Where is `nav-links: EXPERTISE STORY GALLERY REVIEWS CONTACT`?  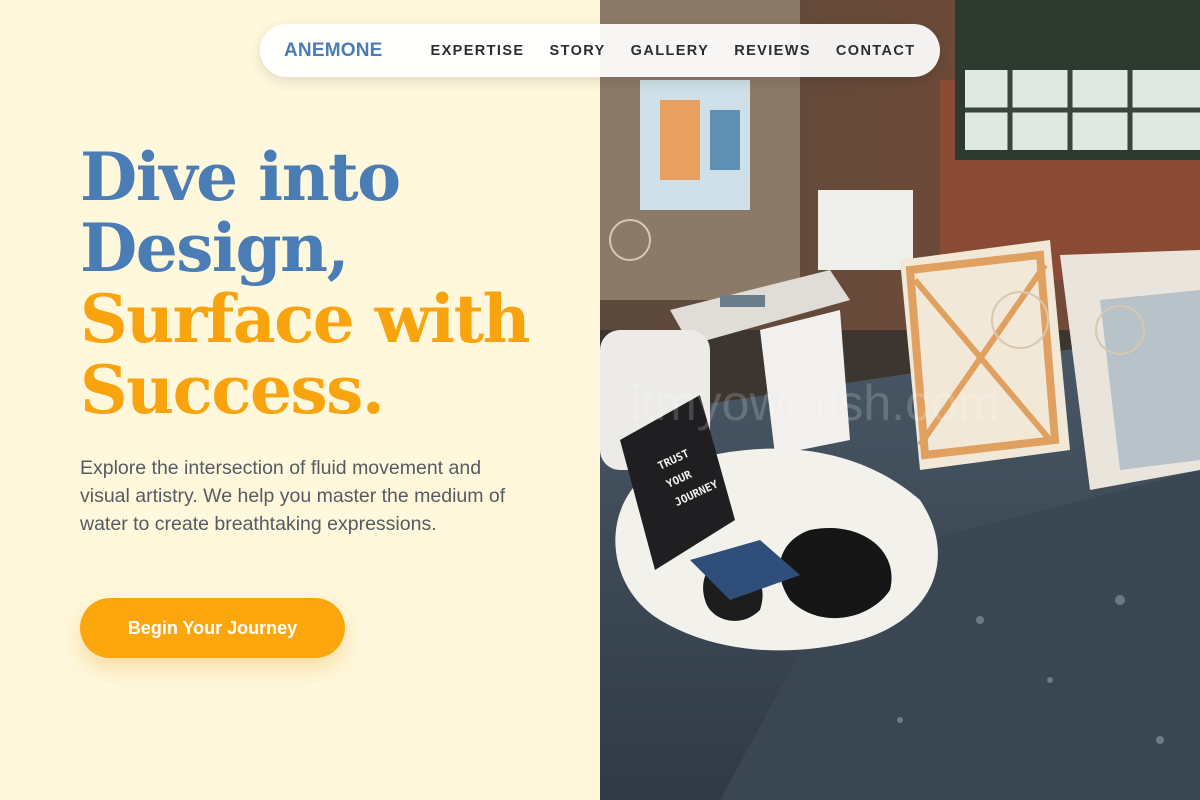
nav-links: EXPERTISE STORY GALLERY REVIEWS CONTACT is located at coordinates (673, 51).